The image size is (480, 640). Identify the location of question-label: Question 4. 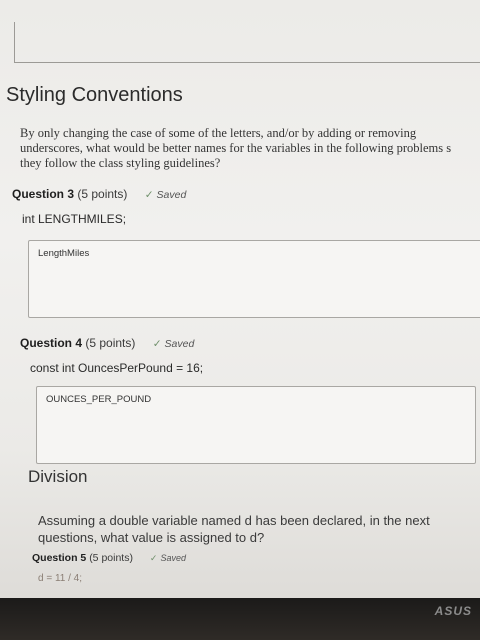
(51, 343).